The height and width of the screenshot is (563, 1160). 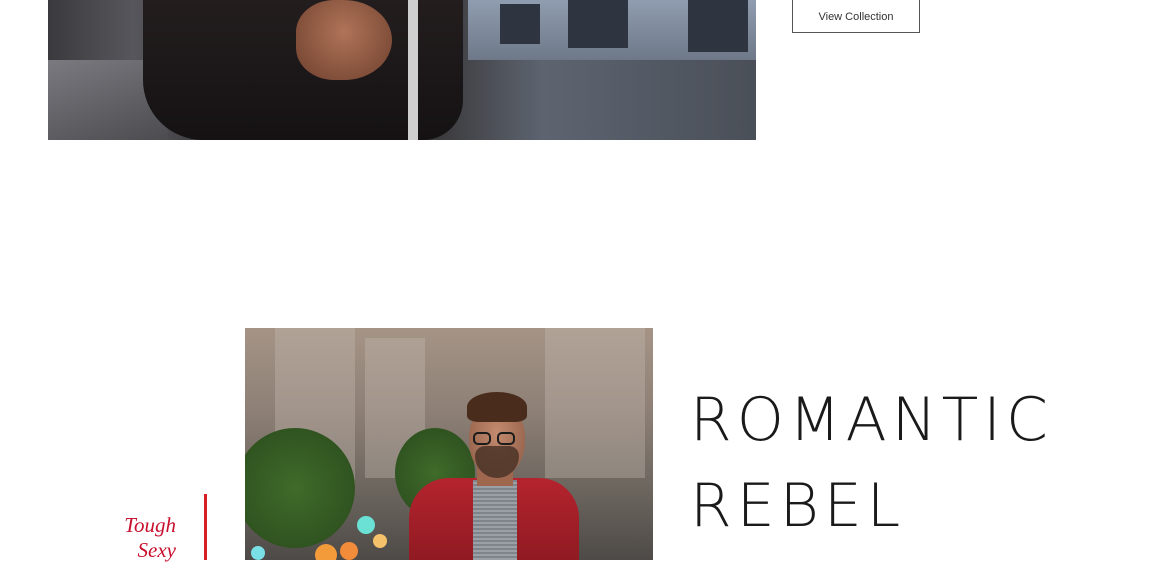 What do you see at coordinates (156, 550) in the screenshot?
I see `tagline-sexy: Sexy` at bounding box center [156, 550].